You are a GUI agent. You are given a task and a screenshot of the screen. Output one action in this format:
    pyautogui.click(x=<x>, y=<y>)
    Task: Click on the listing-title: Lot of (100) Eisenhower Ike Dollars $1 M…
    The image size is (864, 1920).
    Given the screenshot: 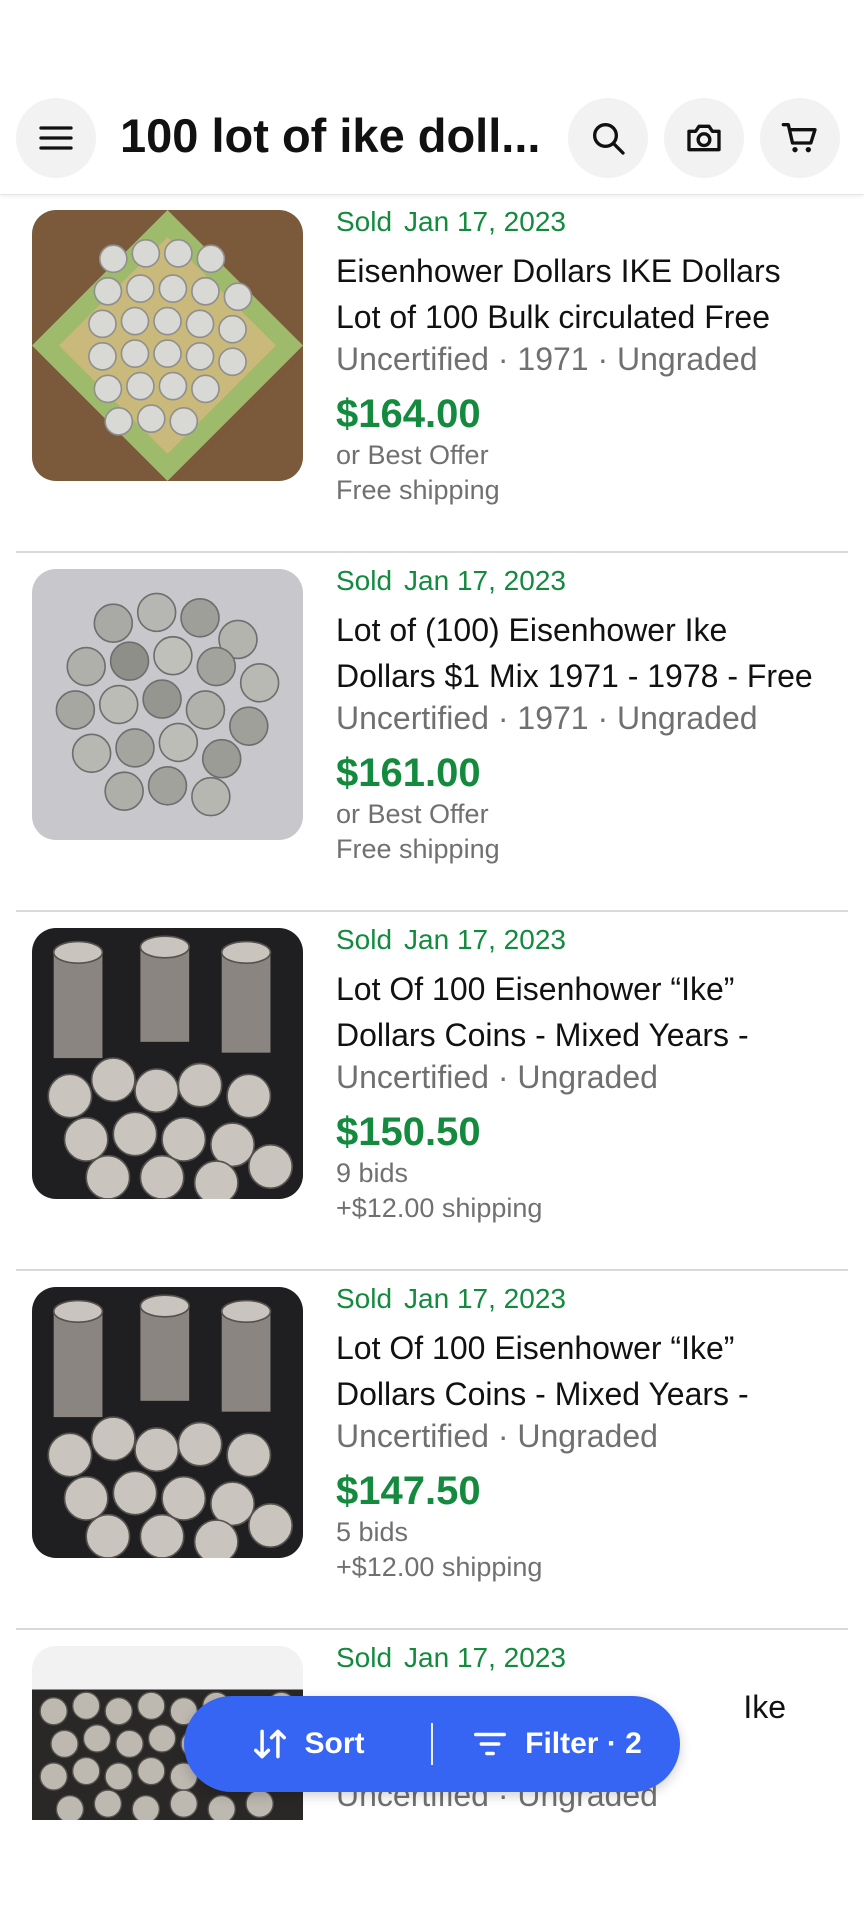 What is the action you would take?
    pyautogui.click(x=591, y=653)
    